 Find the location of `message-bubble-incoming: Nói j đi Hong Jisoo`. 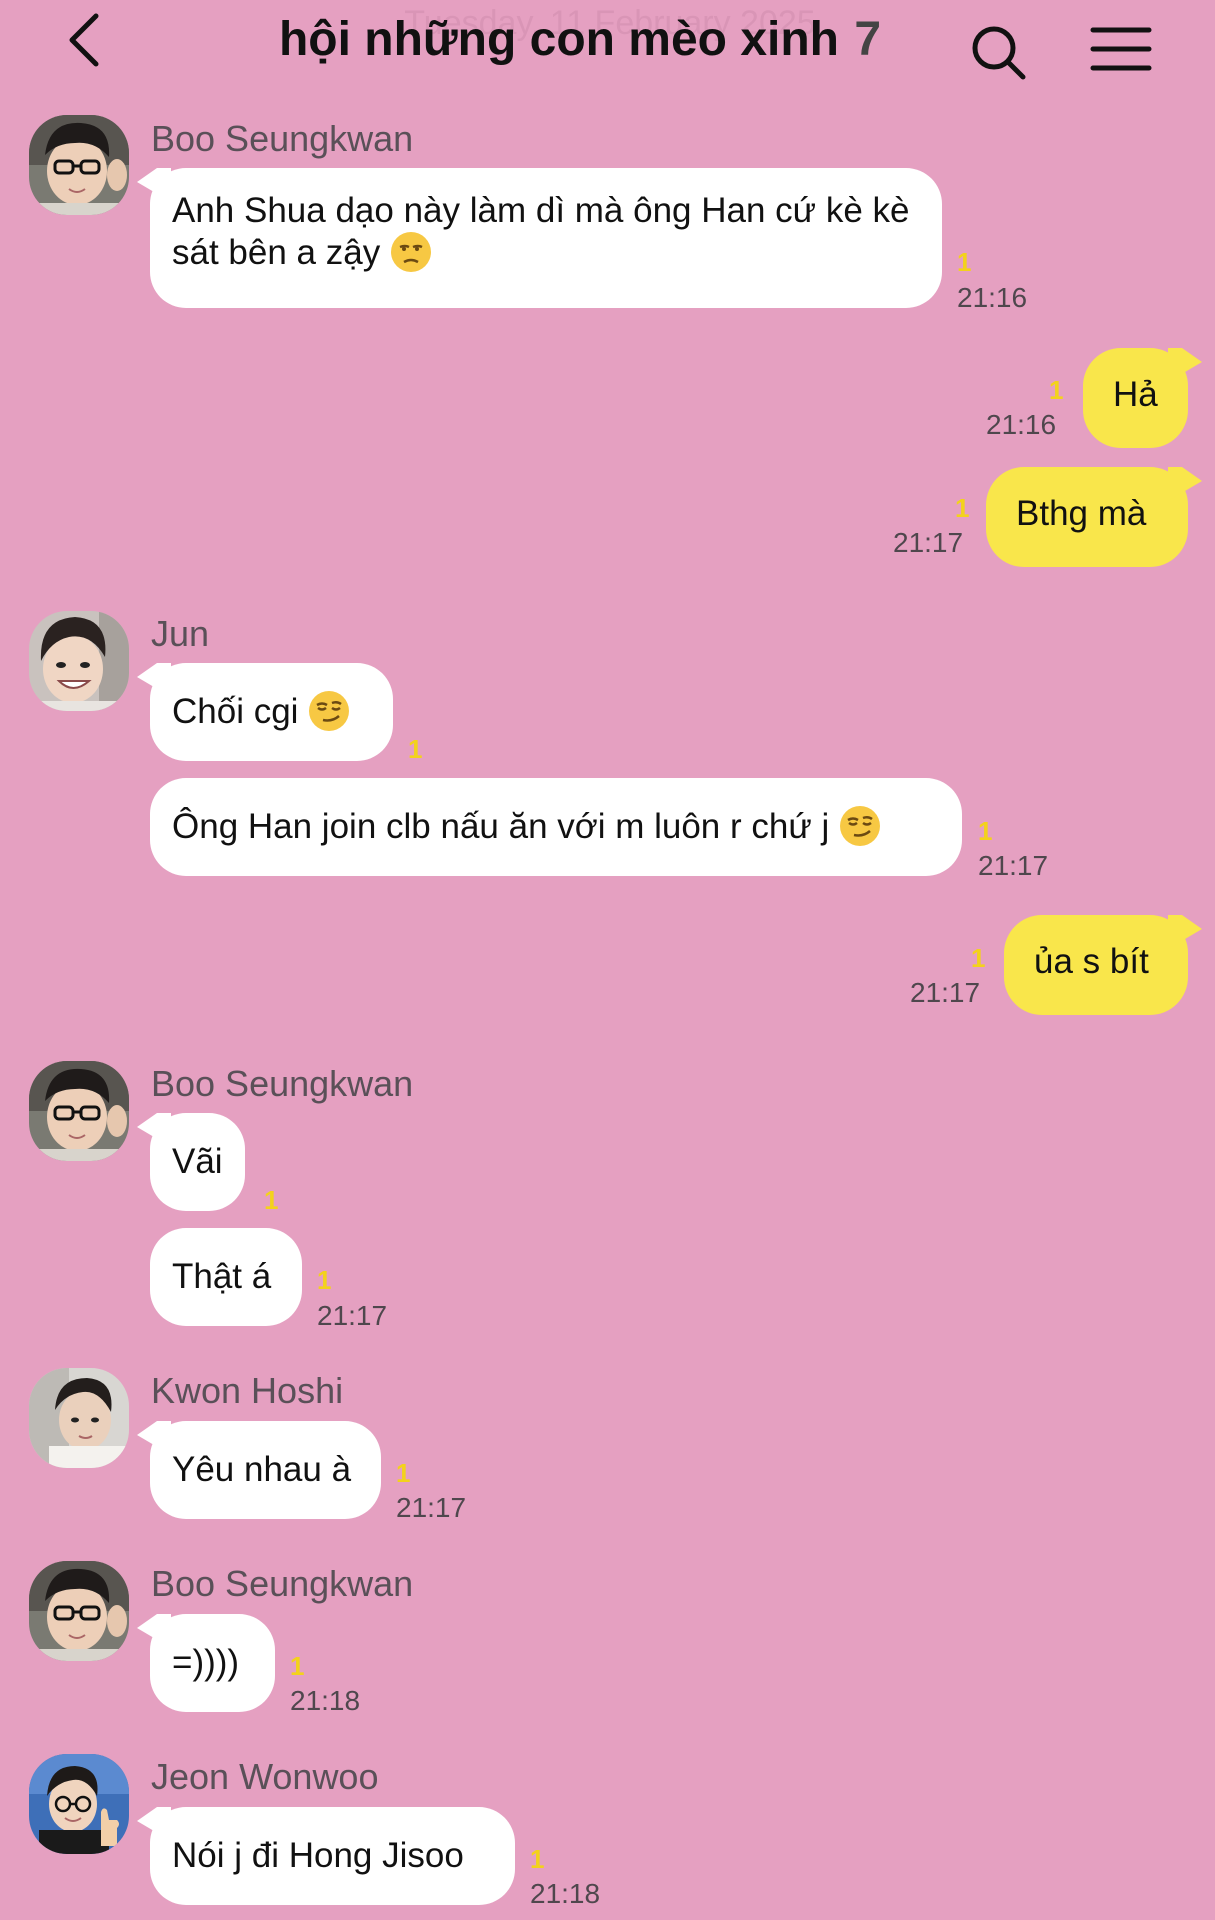

message-bubble-incoming: Nói j đi Hong Jisoo is located at coordinates (326, 1856).